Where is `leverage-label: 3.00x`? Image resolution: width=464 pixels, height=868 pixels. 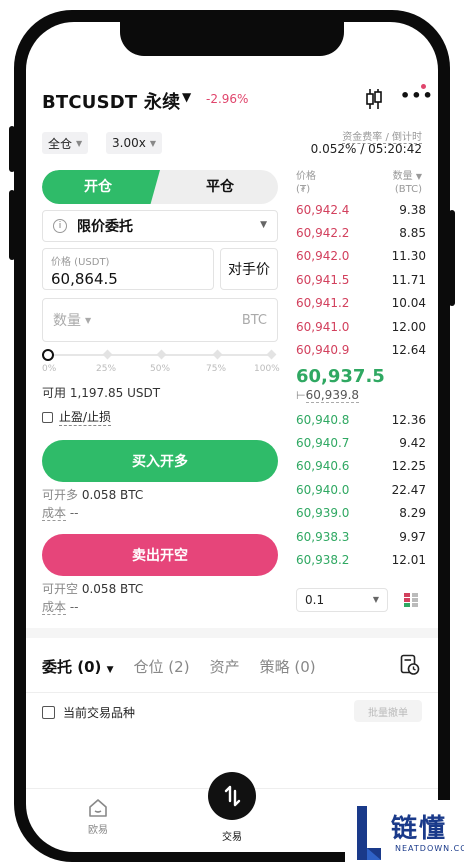 leverage-label: 3.00x is located at coordinates (129, 143).